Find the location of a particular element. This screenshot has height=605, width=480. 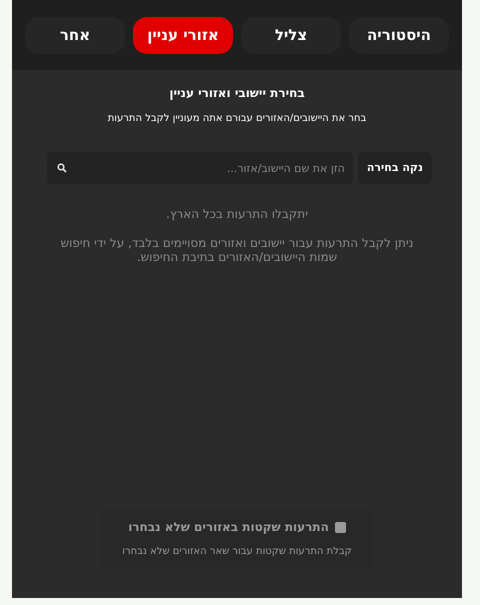

tab: אזורי עניין is located at coordinates (183, 35).